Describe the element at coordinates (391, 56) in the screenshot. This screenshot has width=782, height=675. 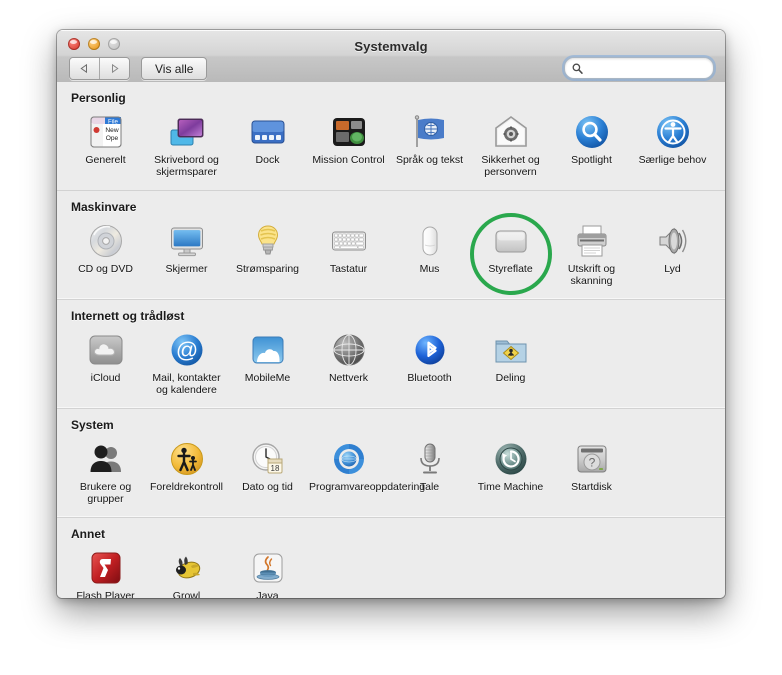
I see `window-titlebar: Systemvalg Vis alle` at that location.